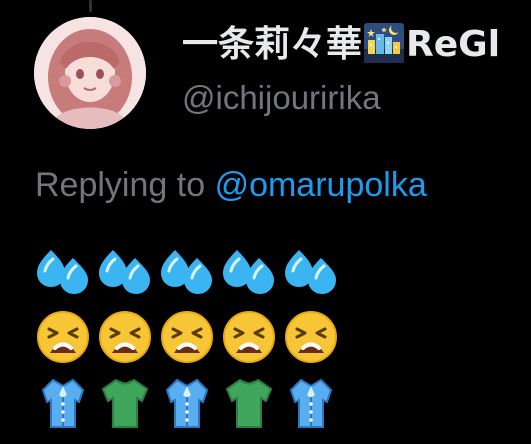  I want to click on author-name-text: 一条莉々華, so click(272, 44).